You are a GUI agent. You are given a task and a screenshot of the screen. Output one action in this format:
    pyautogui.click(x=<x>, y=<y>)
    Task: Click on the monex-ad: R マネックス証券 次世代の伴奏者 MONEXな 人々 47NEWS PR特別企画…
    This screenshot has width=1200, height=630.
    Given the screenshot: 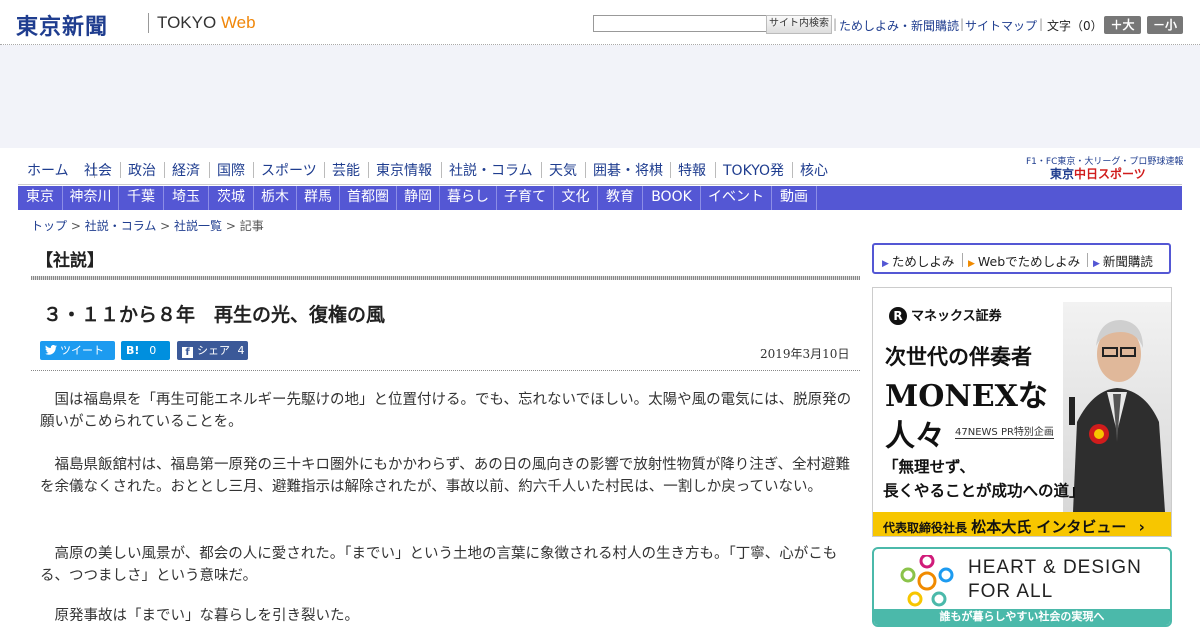 What is the action you would take?
    pyautogui.click(x=1022, y=412)
    